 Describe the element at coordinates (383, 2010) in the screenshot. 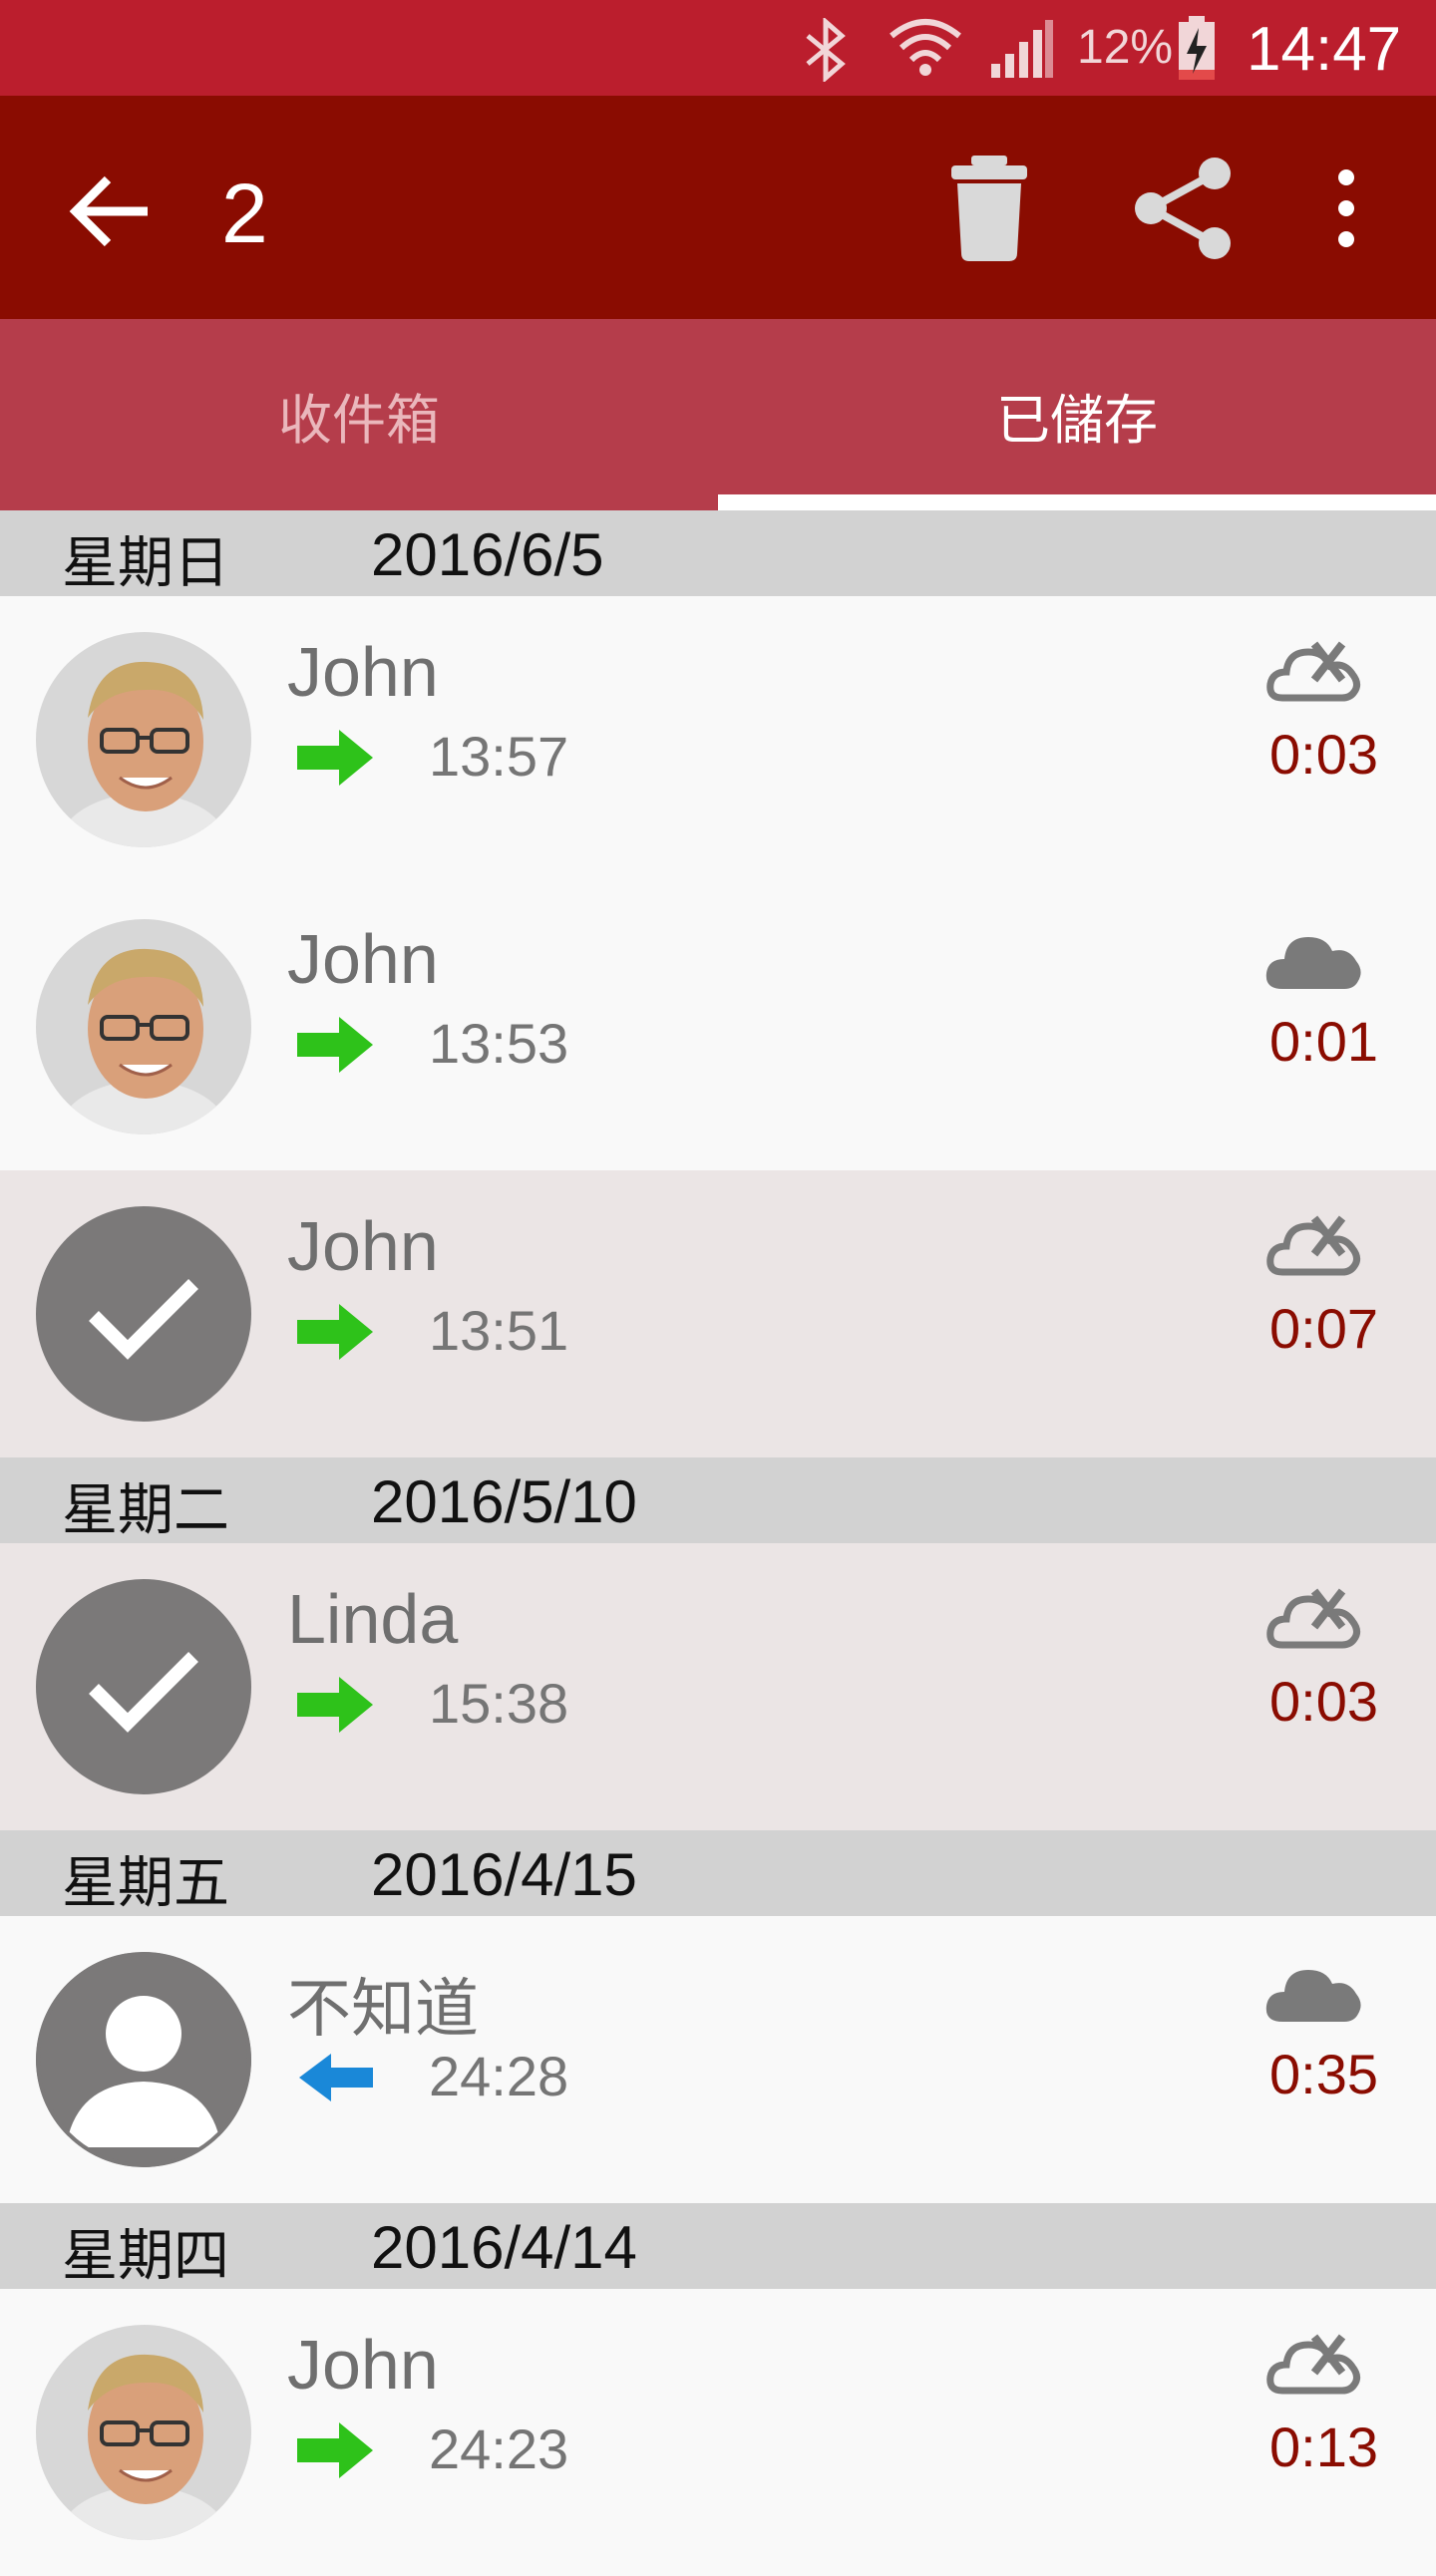

I see `contact-name: 不知道` at that location.